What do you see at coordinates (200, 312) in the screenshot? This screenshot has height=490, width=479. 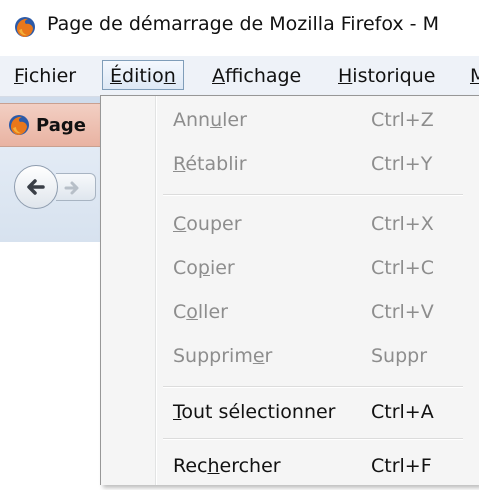 I see `menu-item-label: Coller` at bounding box center [200, 312].